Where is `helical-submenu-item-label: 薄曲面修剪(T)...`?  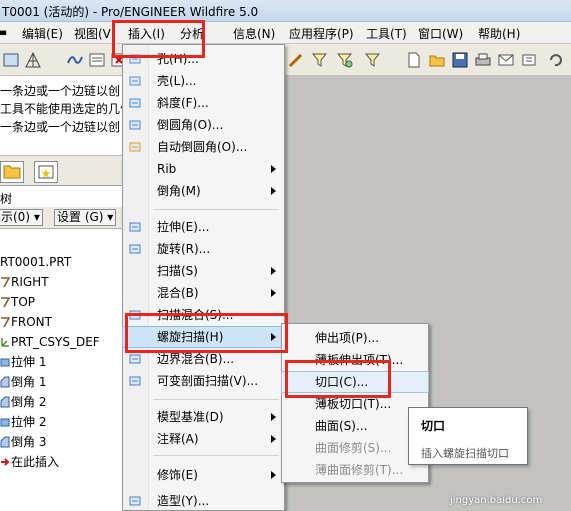 helical-submenu-item-label: 薄曲面修剪(T)... is located at coordinates (359, 470).